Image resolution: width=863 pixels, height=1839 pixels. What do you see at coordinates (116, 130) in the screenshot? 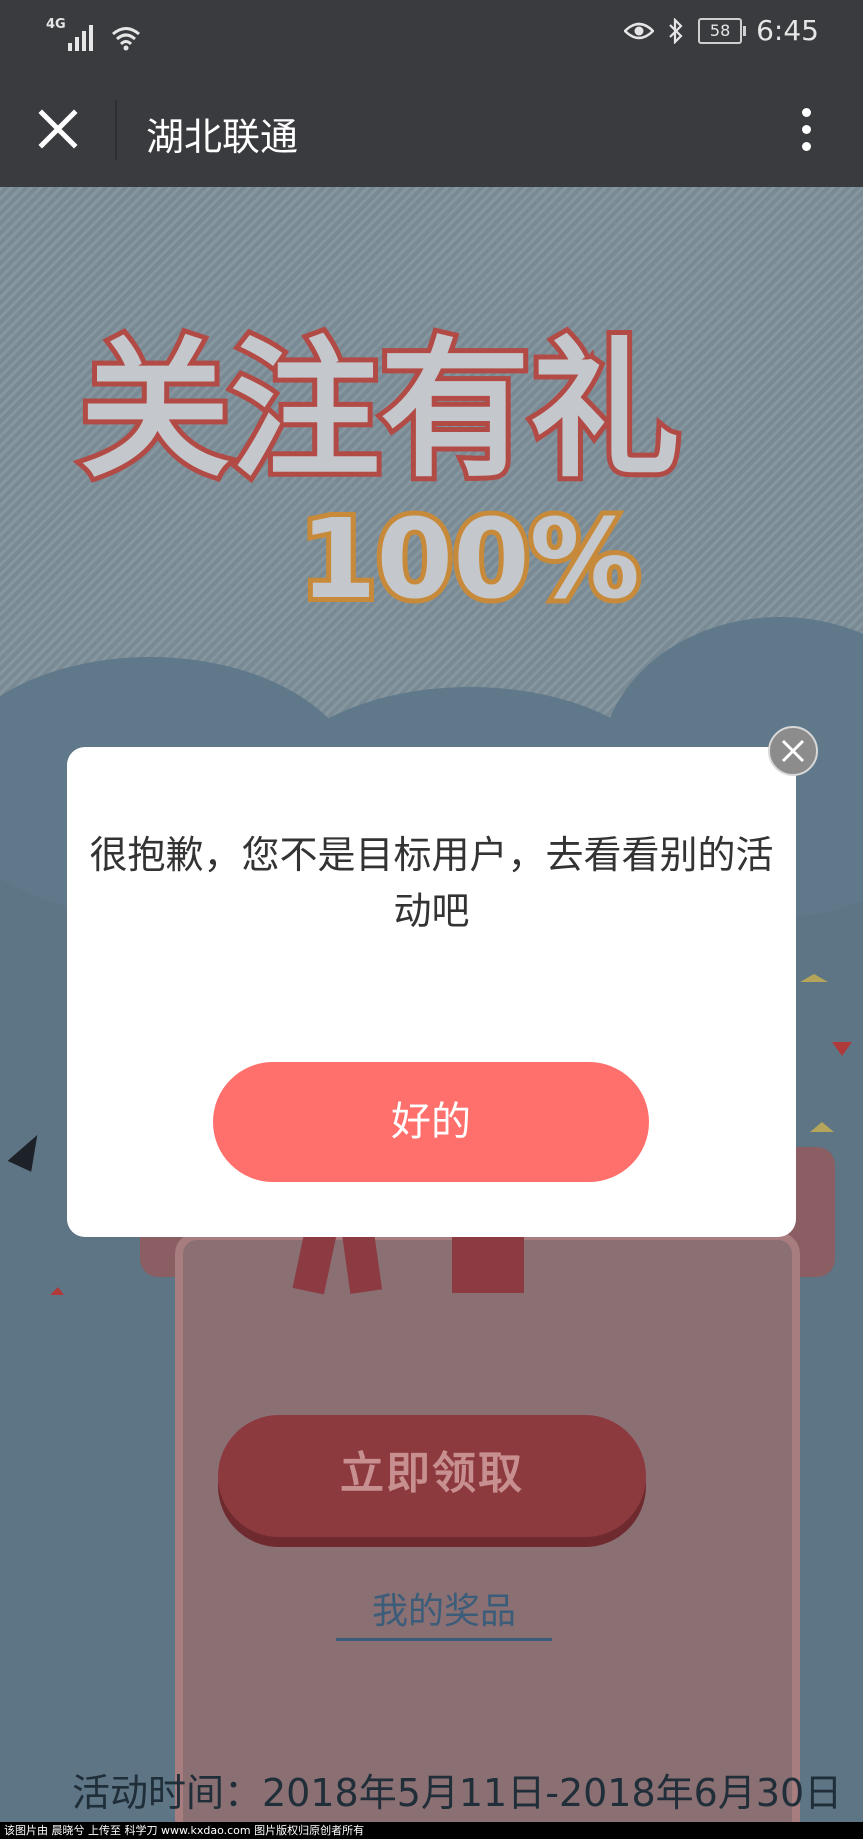
I see `title-divider` at bounding box center [116, 130].